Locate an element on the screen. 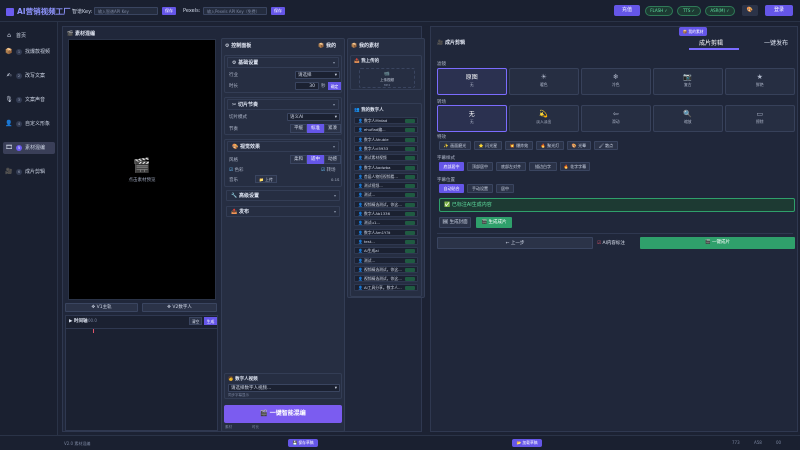 This screenshot has width=800, height=450. tempo-option-standard: 标准 is located at coordinates (315, 128).